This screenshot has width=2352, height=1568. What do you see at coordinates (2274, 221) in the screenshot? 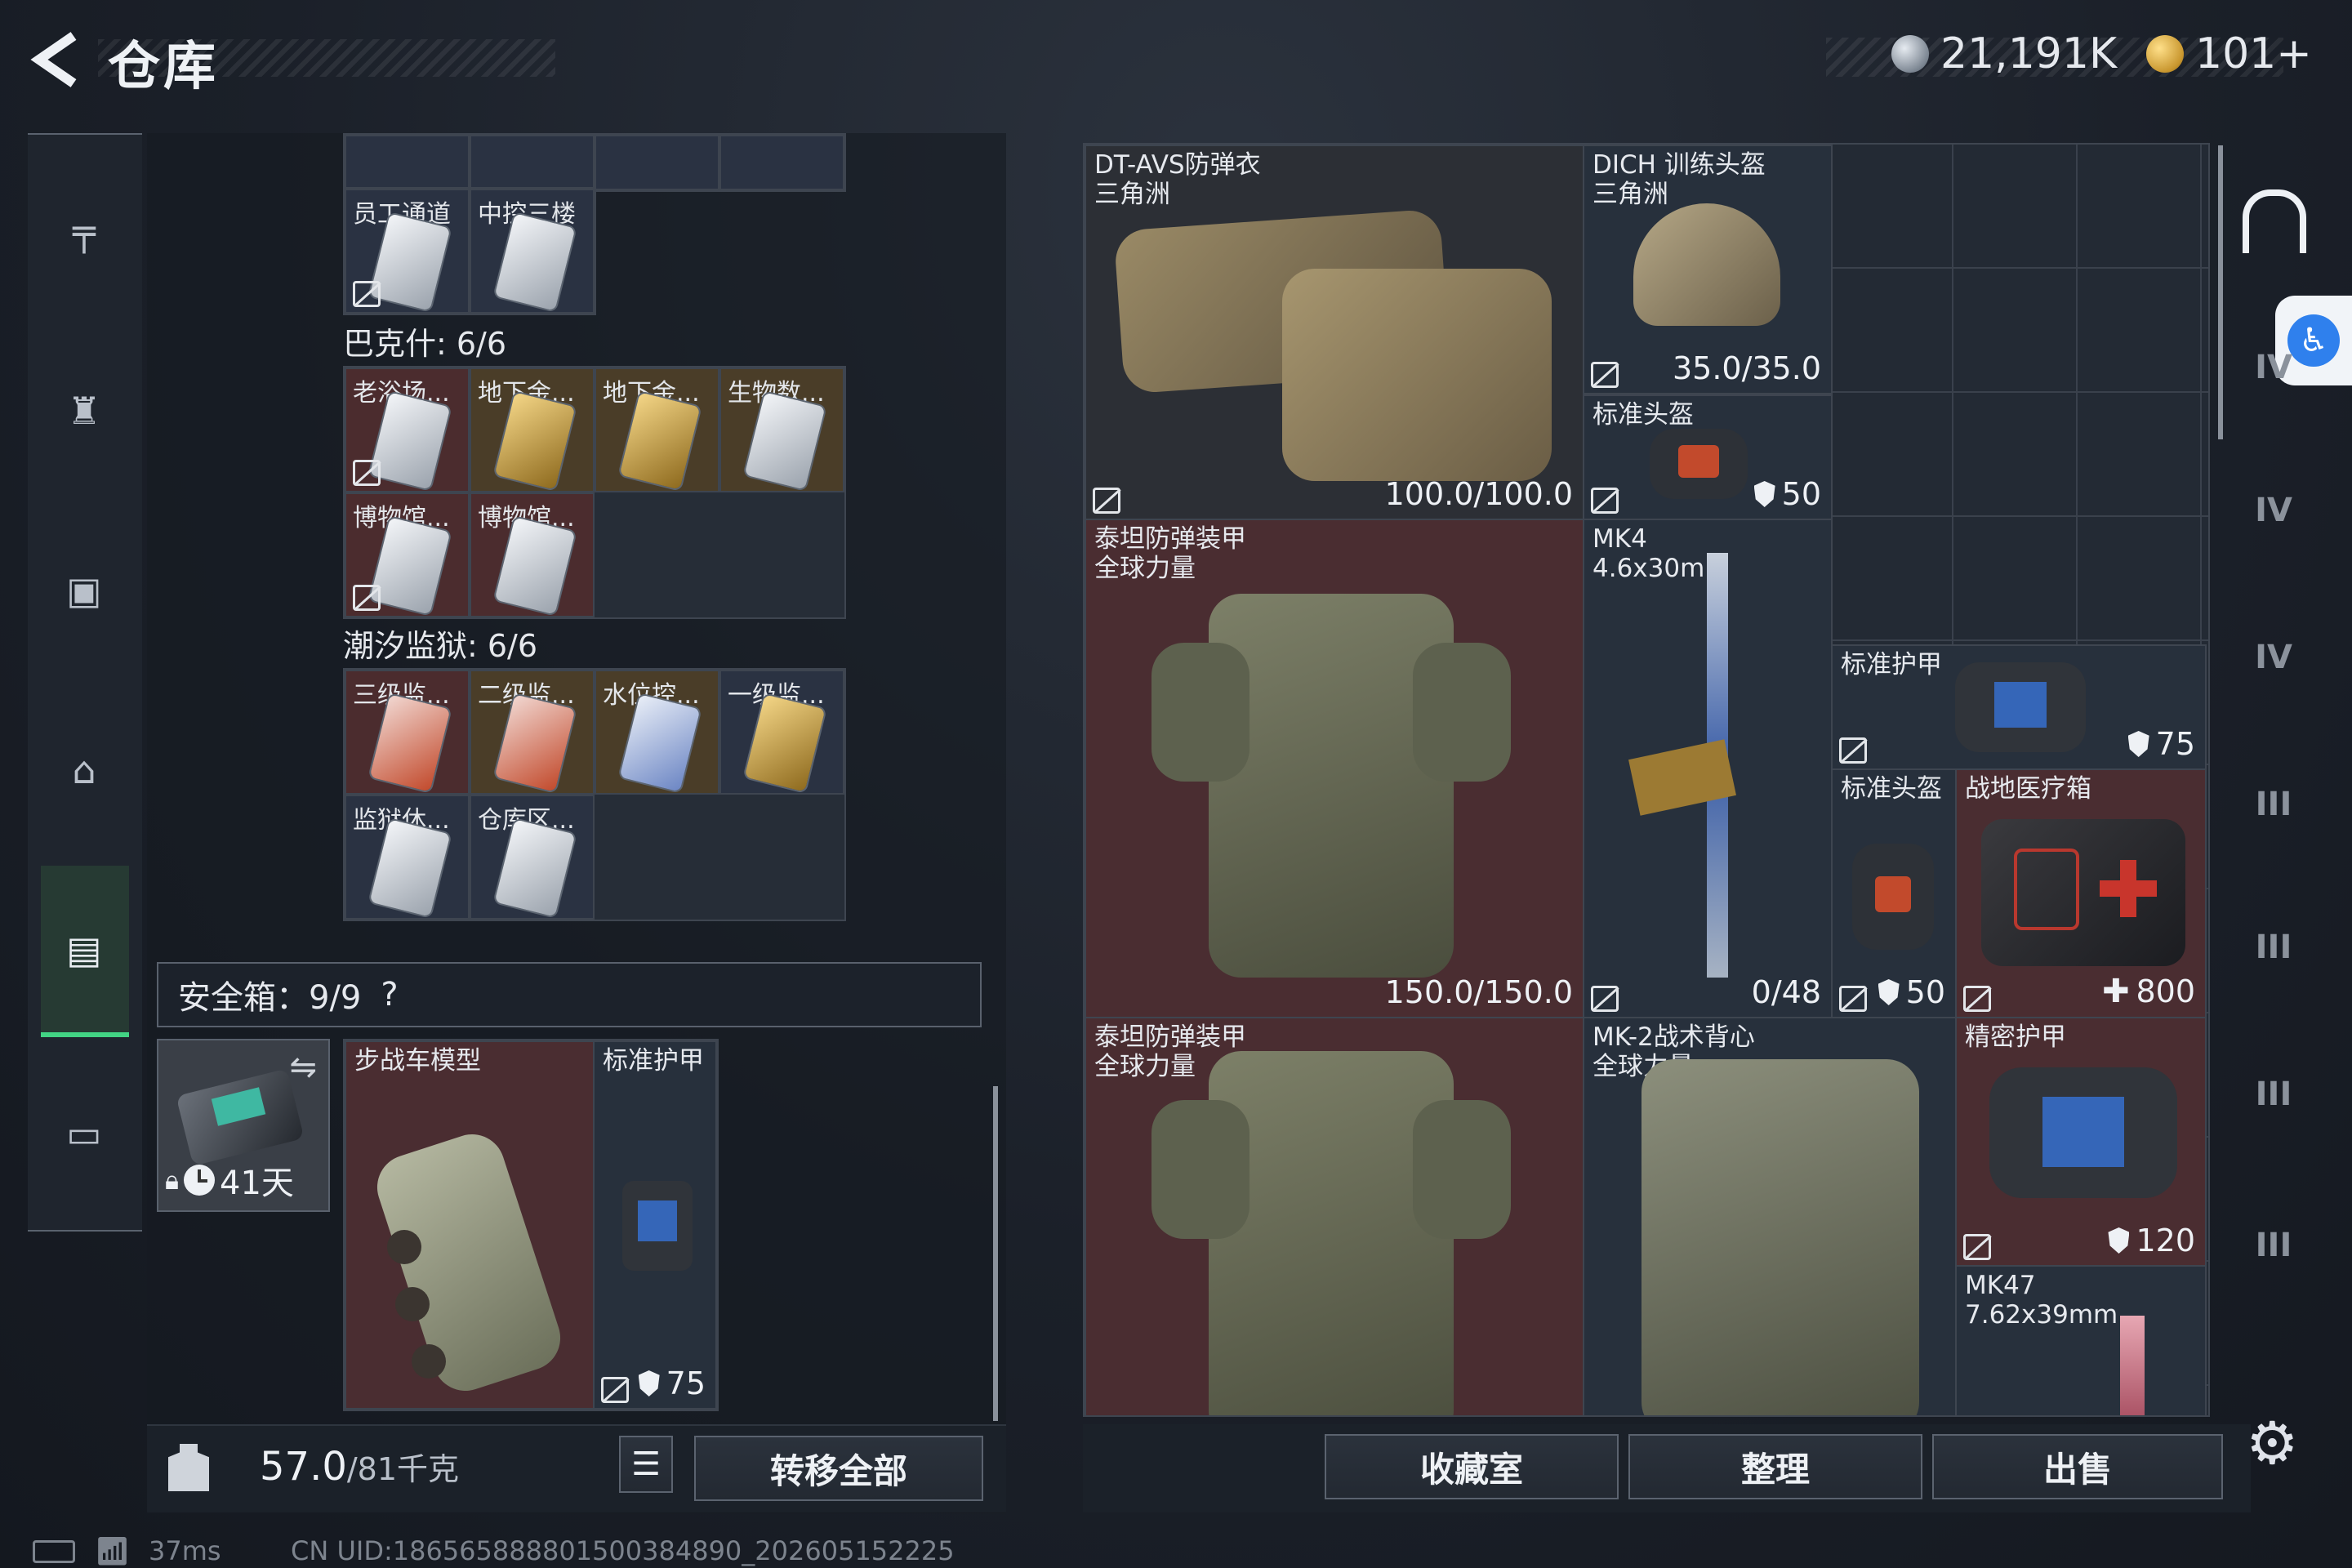
I see `container-icon` at bounding box center [2274, 221].